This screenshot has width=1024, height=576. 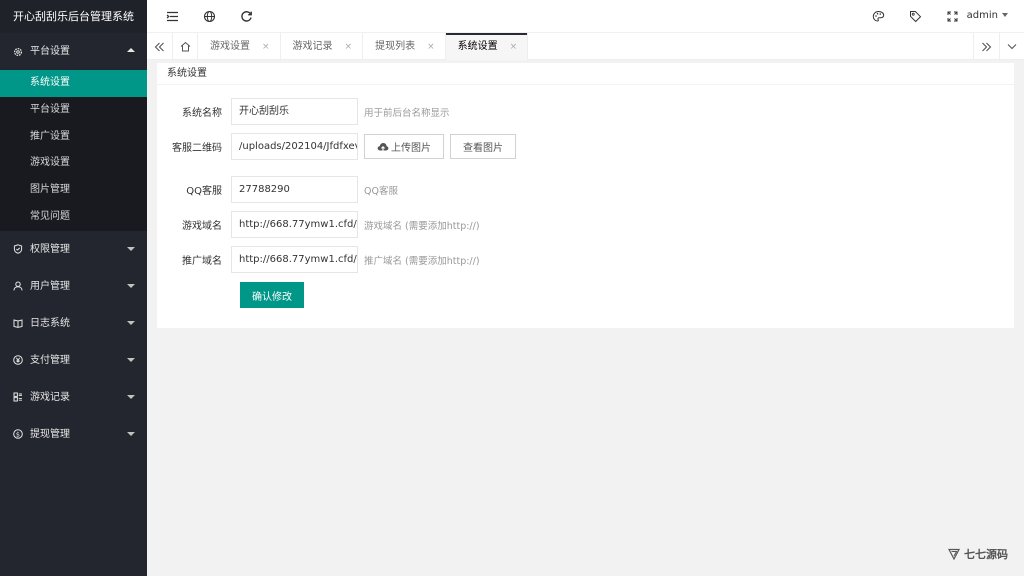 What do you see at coordinates (312, 46) in the screenshot?
I see `tab-label: 游戏记录` at bounding box center [312, 46].